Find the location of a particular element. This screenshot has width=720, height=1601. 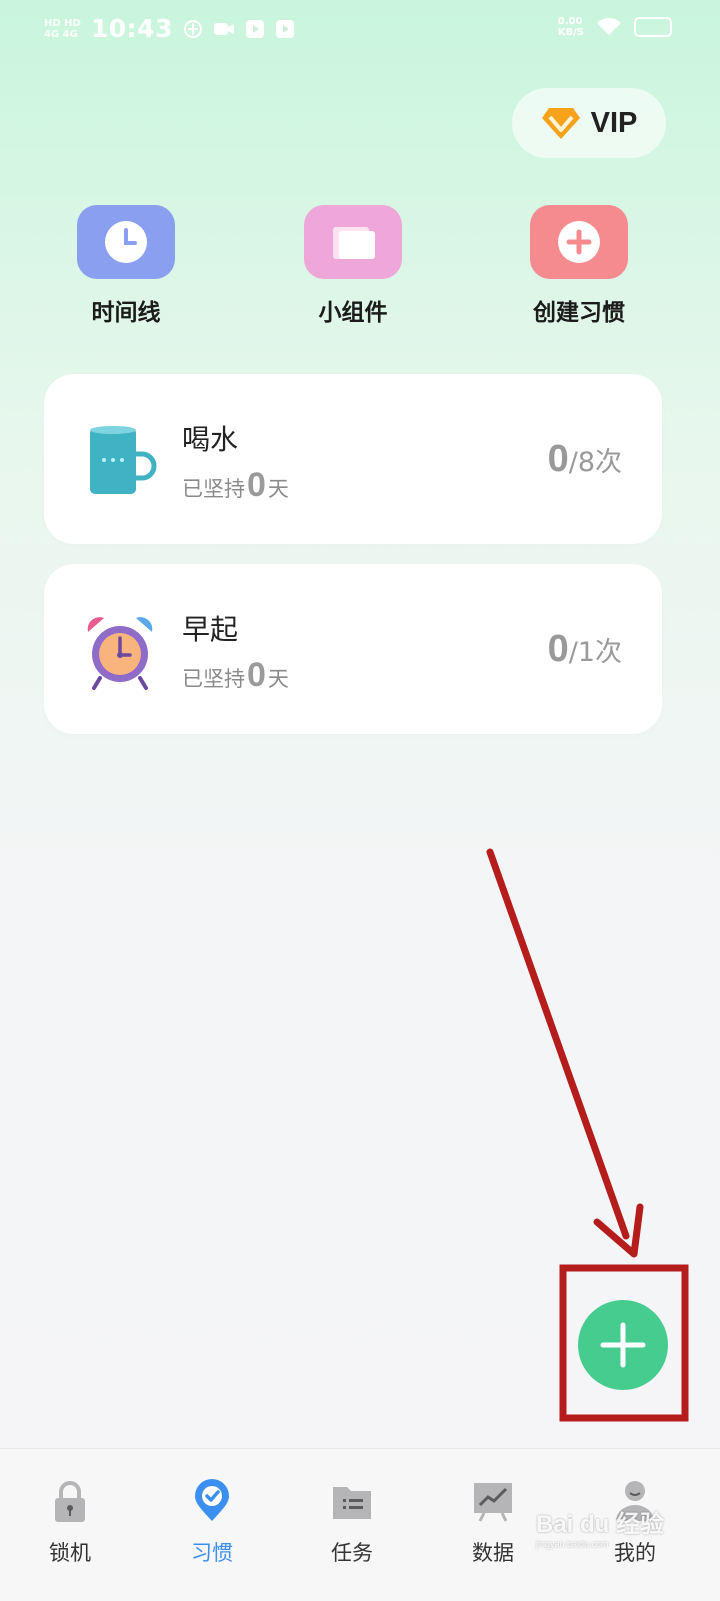

annotation-arrow-head is located at coordinates (618, 1230).